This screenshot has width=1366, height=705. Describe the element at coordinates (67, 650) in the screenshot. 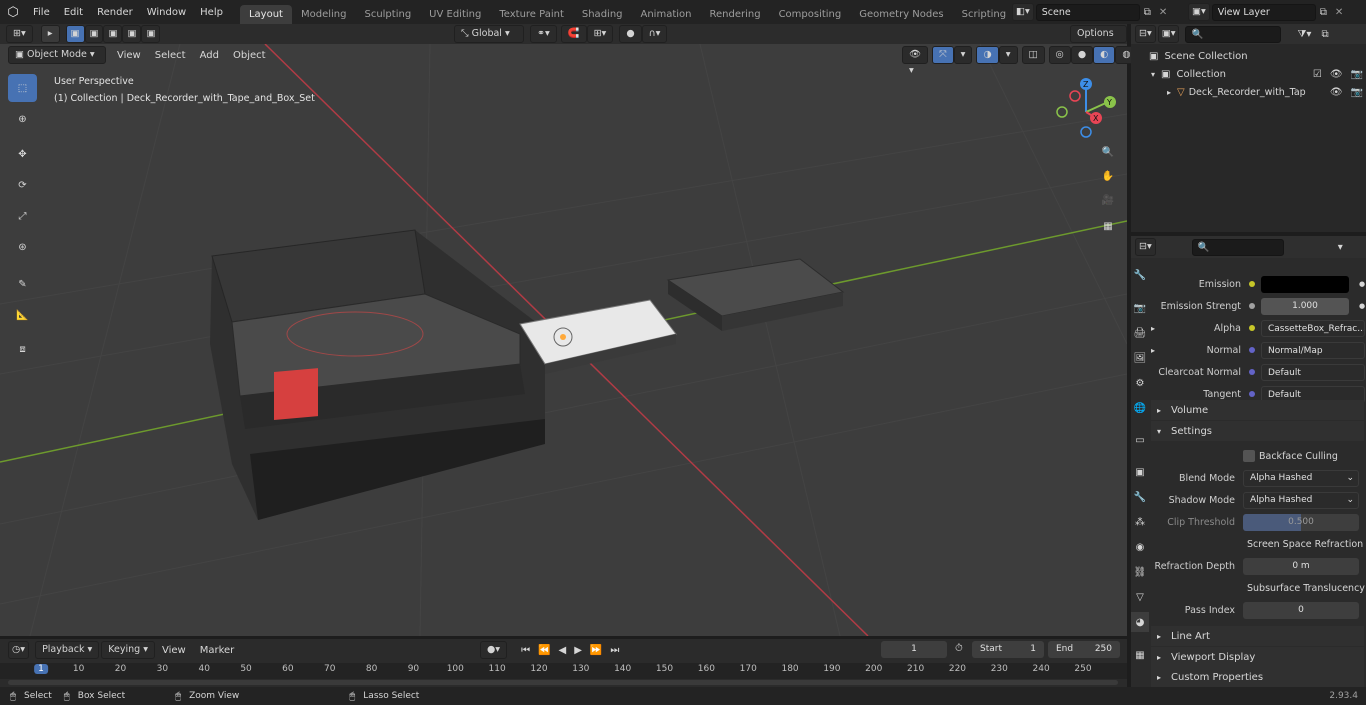

I see `playback-dropdown: Playback ▾` at that location.